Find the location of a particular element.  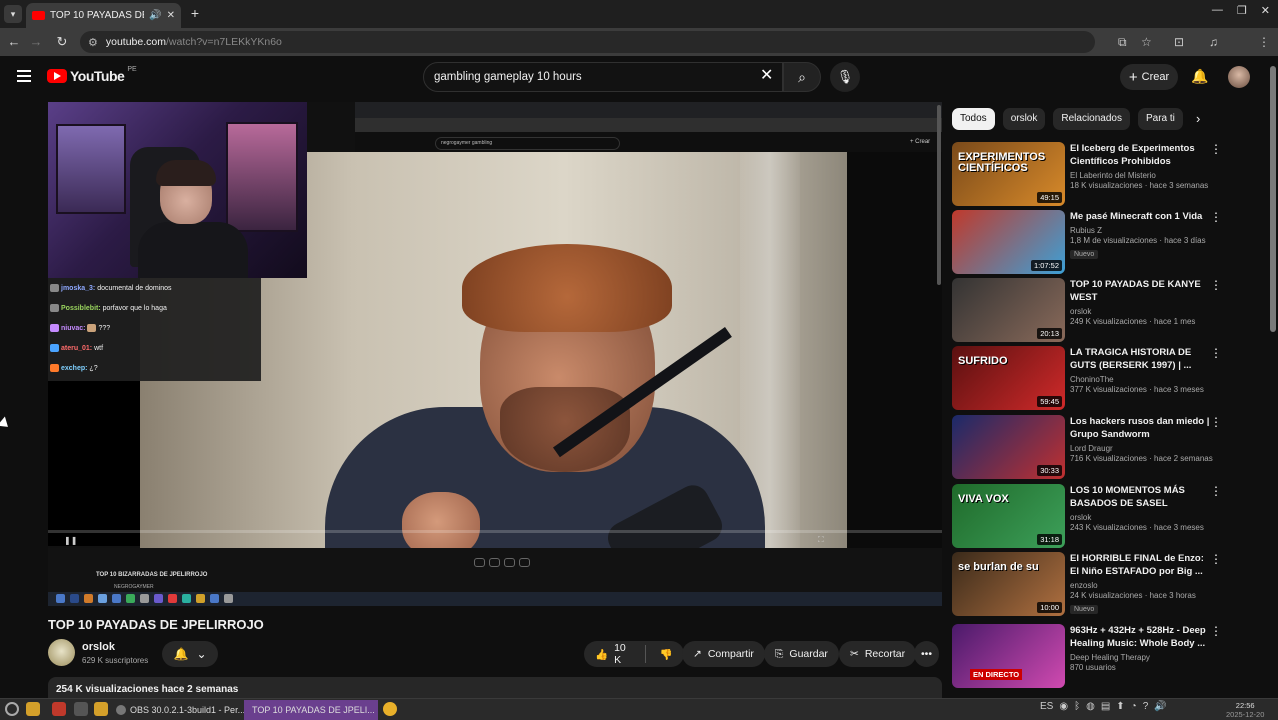

video-thumbnail: EXPERIMENTOS CIENTÍFICOS 49:15 is located at coordinates (1008, 174).